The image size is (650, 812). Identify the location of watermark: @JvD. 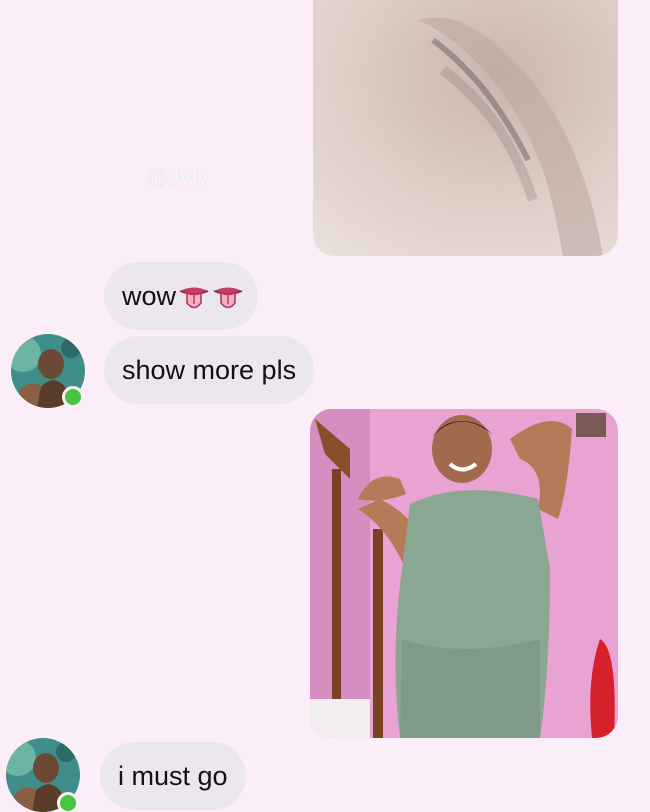
(177, 177).